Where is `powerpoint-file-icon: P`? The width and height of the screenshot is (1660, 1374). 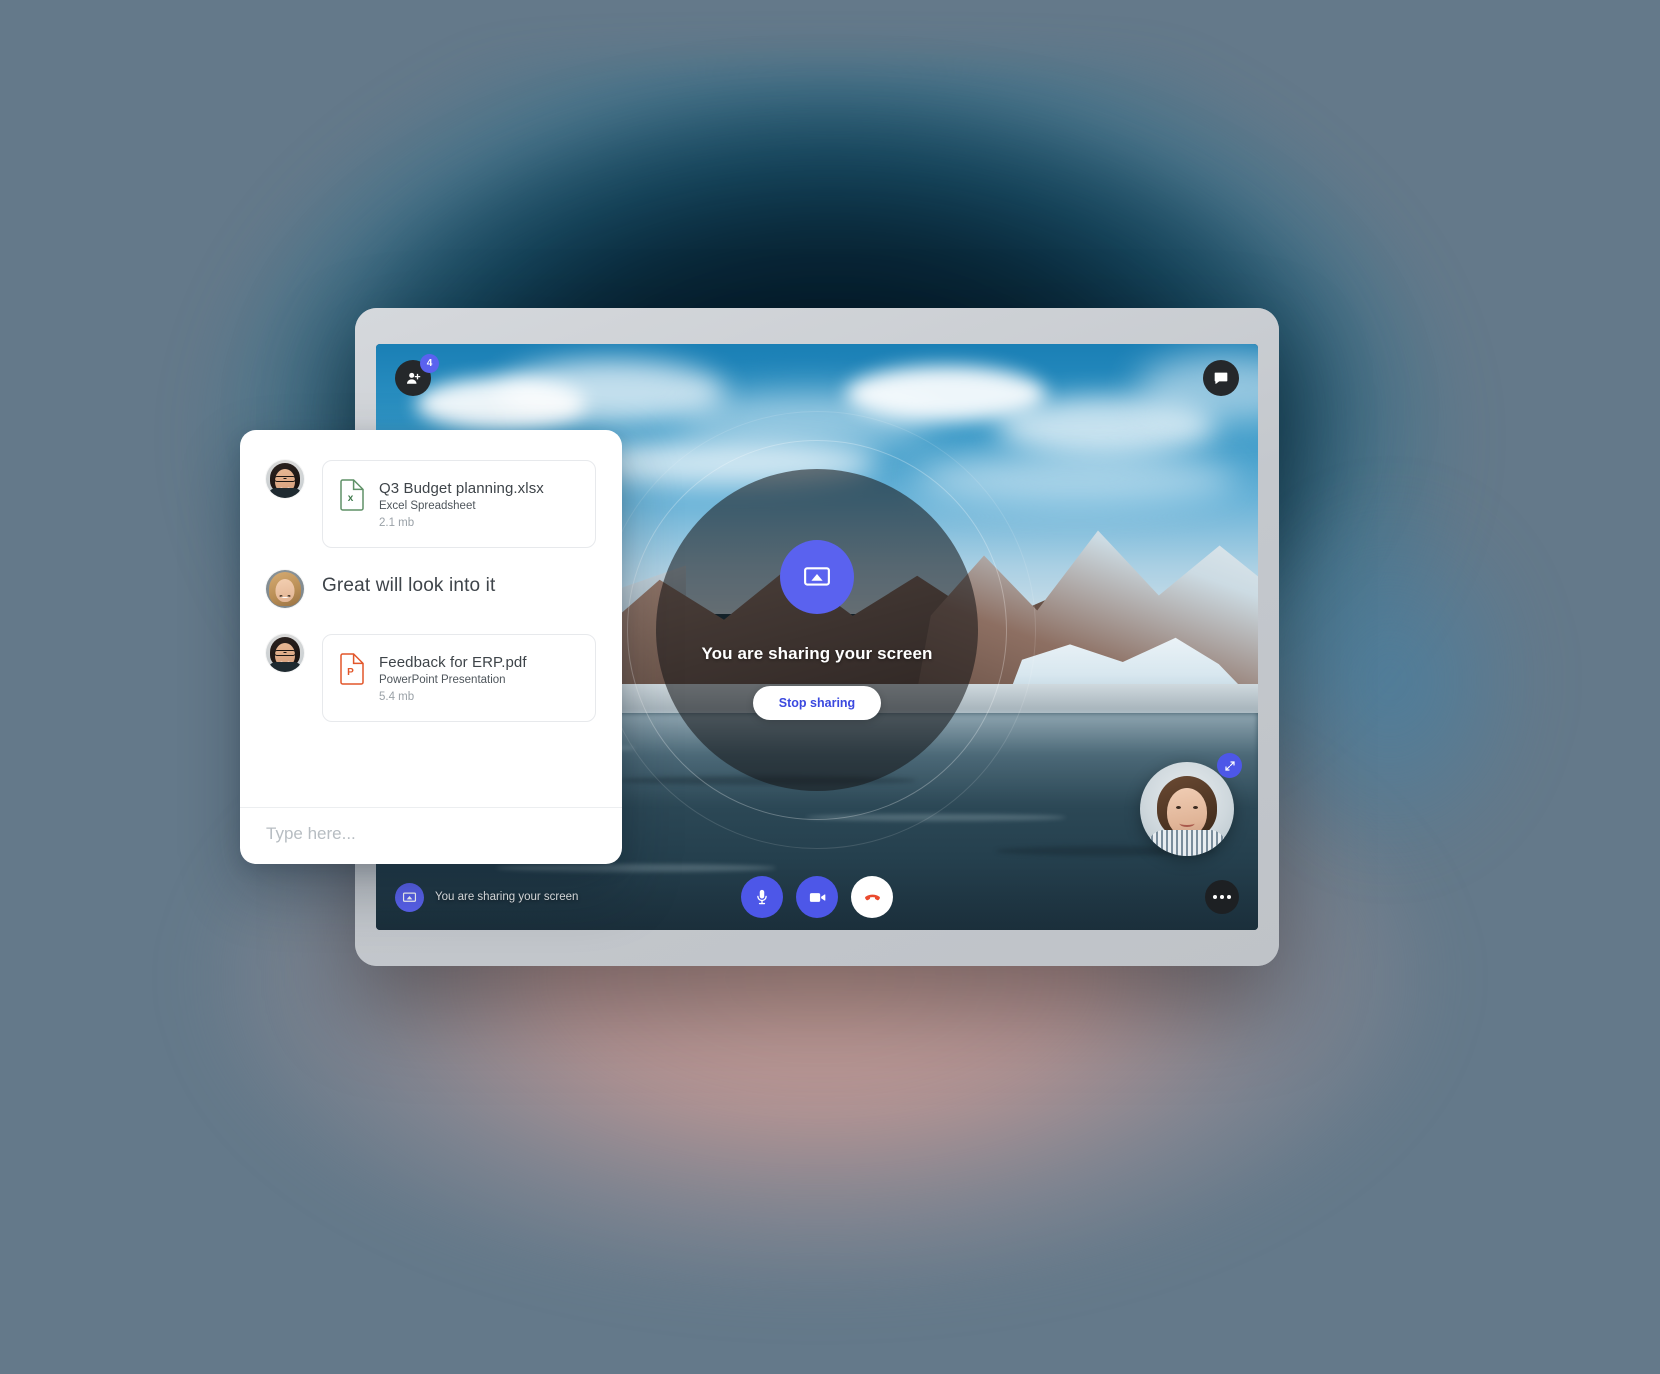 powerpoint-file-icon: P is located at coordinates (352, 671).